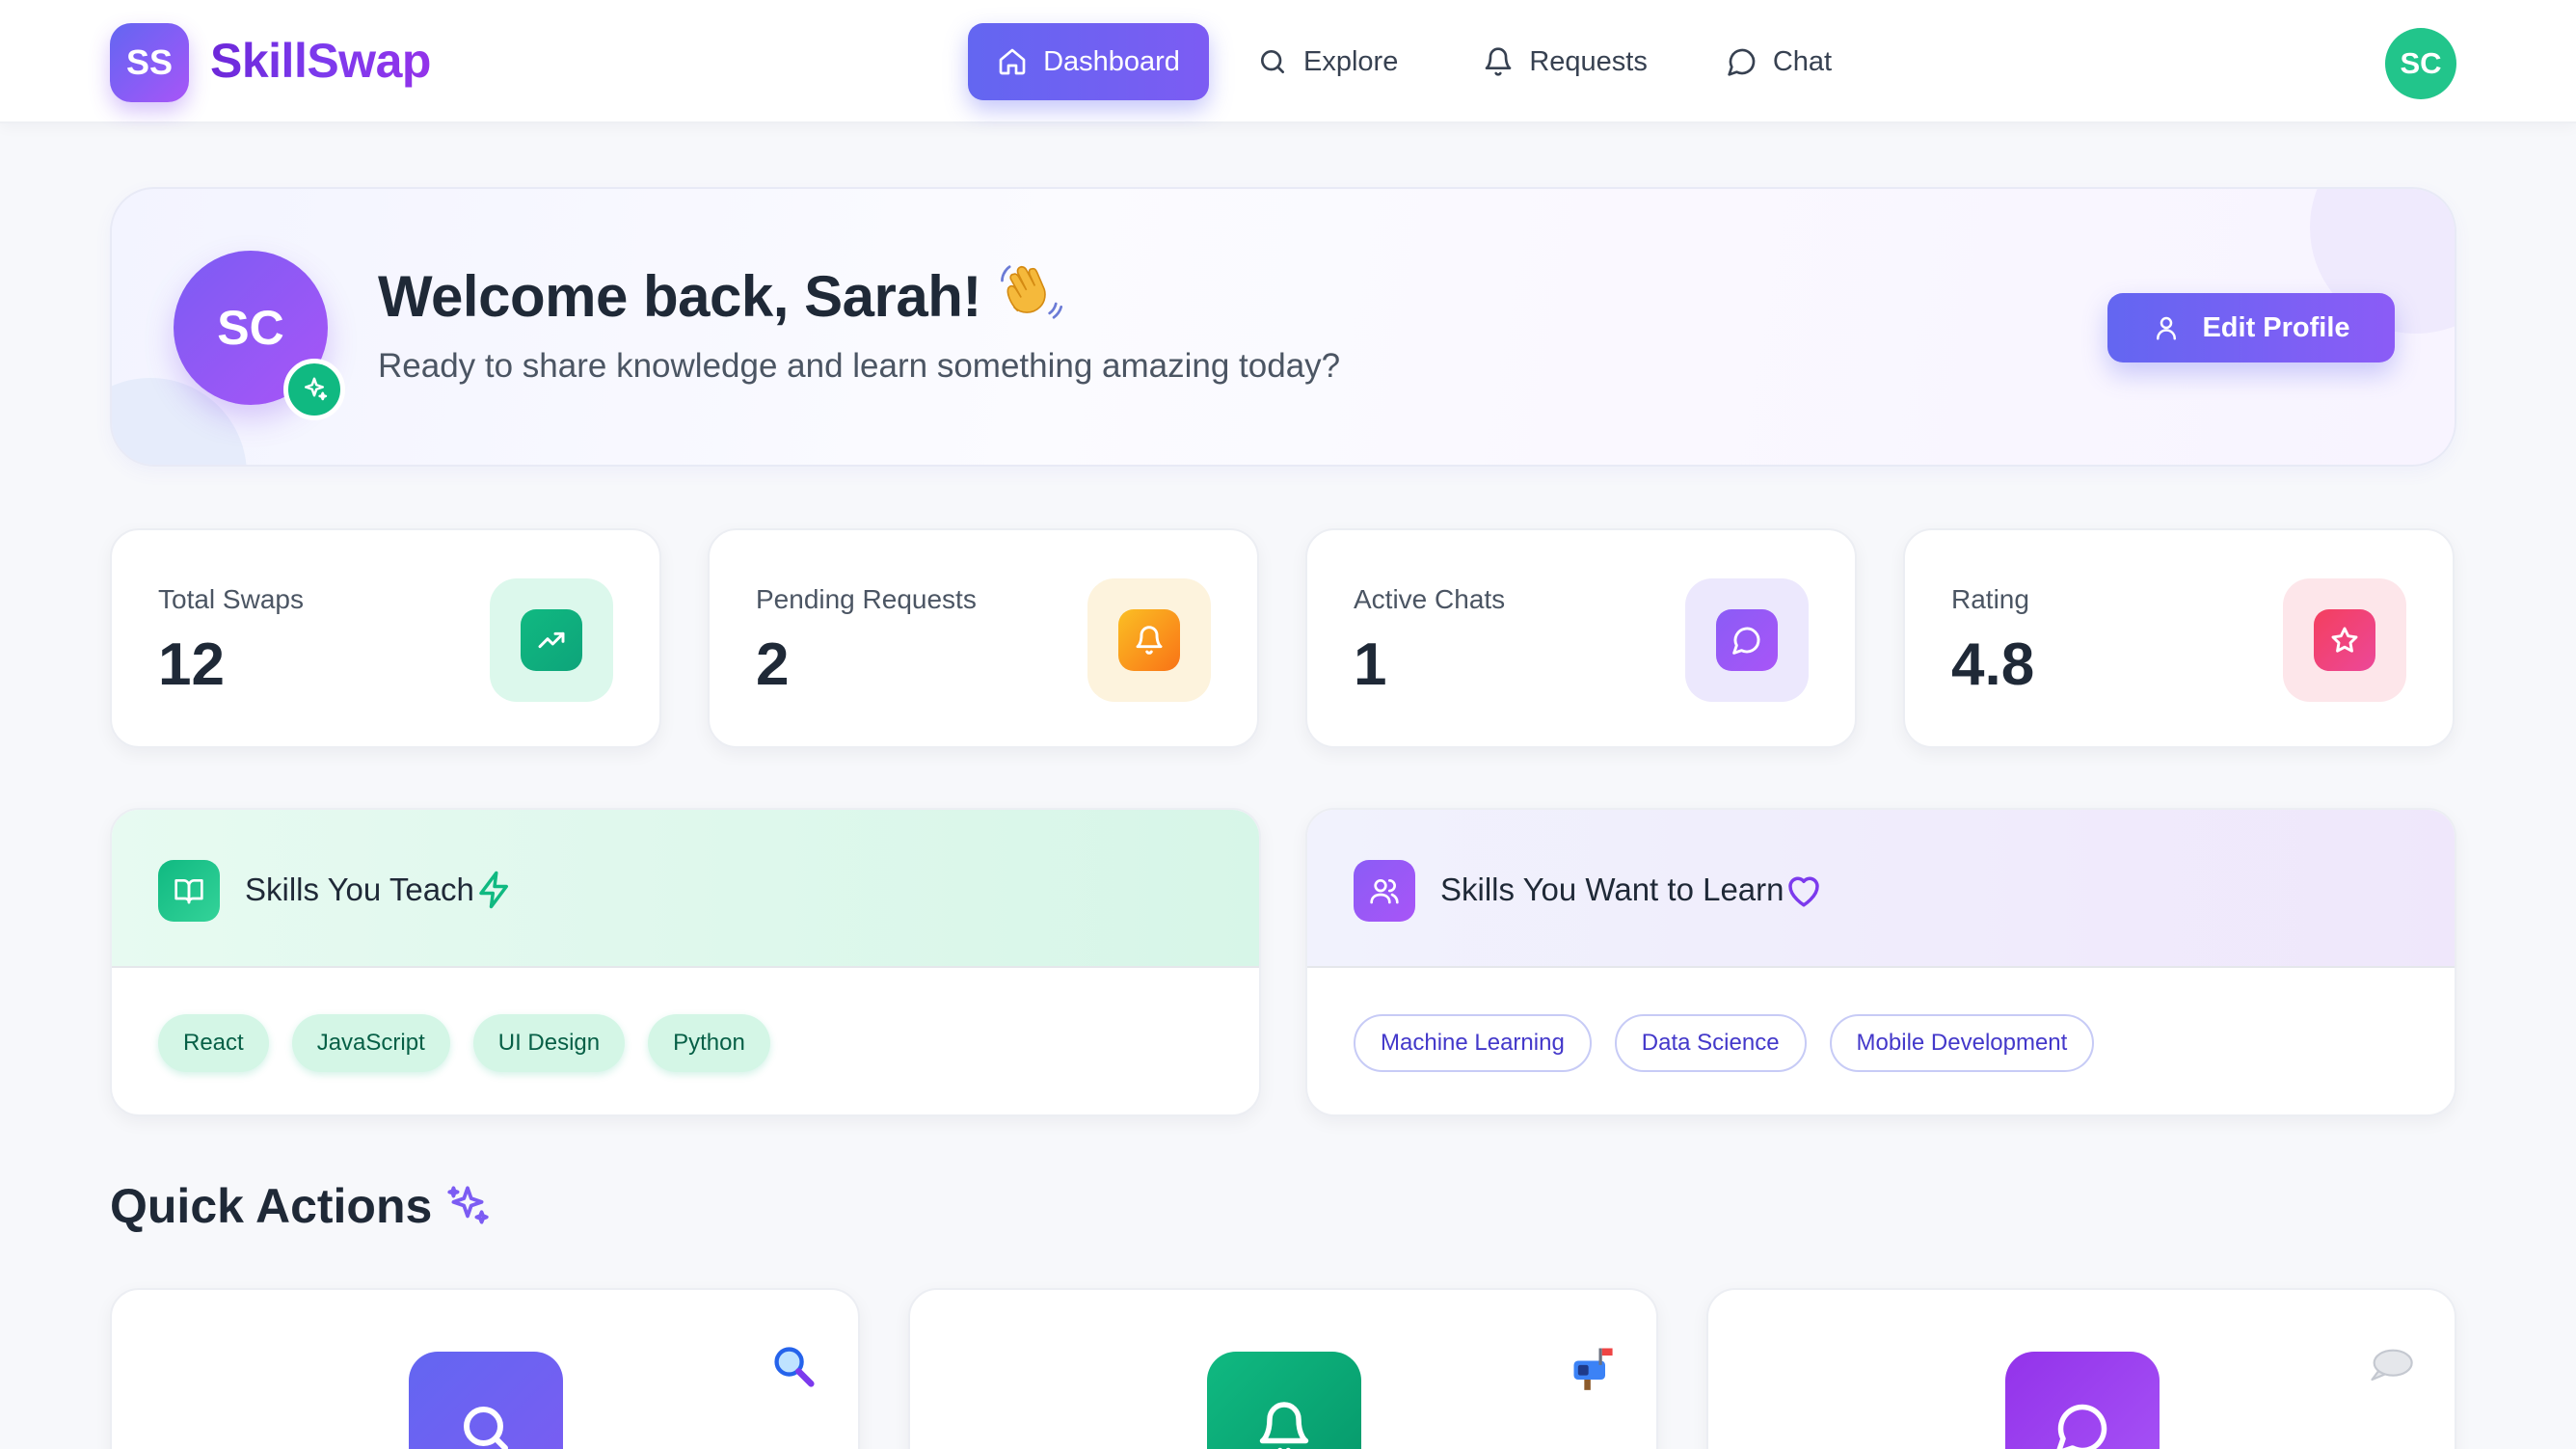 This screenshot has width=2576, height=1449. Describe the element at coordinates (709, 1043) in the screenshot. I see `skill-tag: Python` at that location.